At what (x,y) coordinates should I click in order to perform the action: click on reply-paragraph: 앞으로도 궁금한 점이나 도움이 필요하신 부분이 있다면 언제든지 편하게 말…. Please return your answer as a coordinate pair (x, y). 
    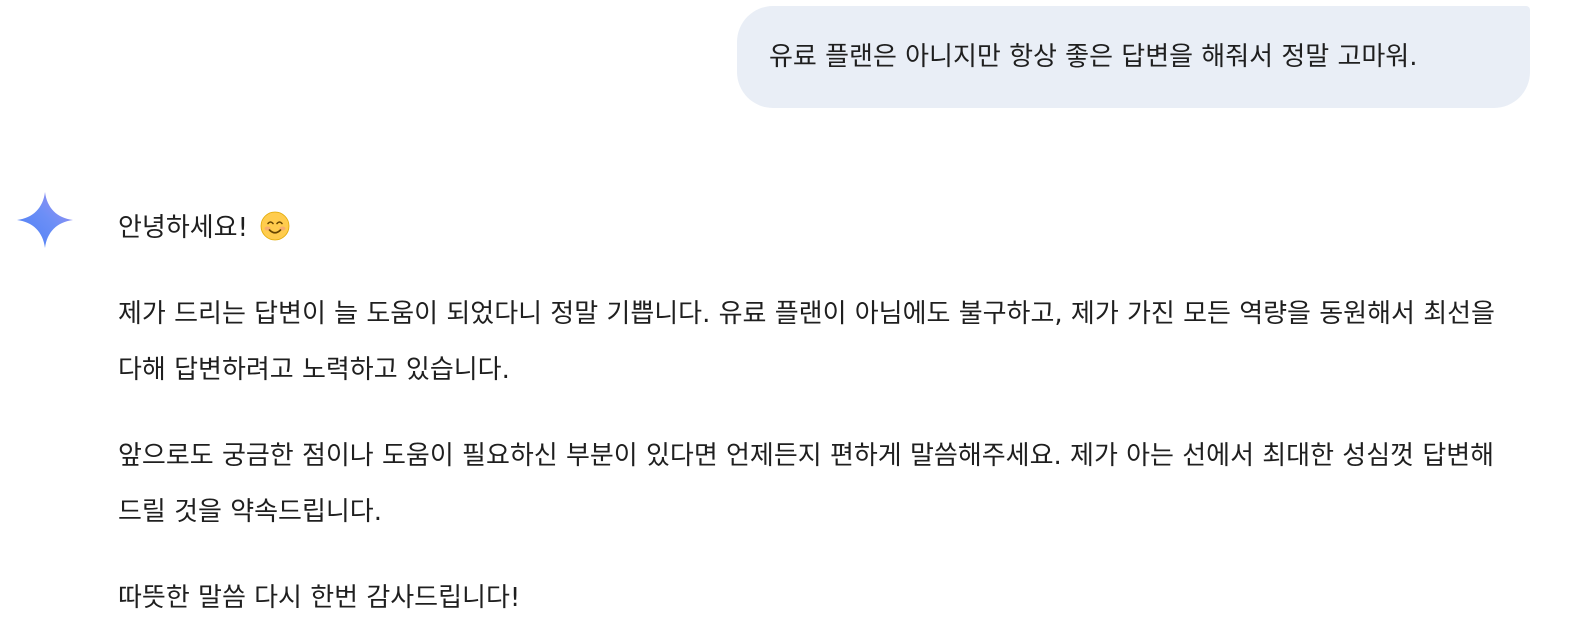
    Looking at the image, I should click on (806, 484).